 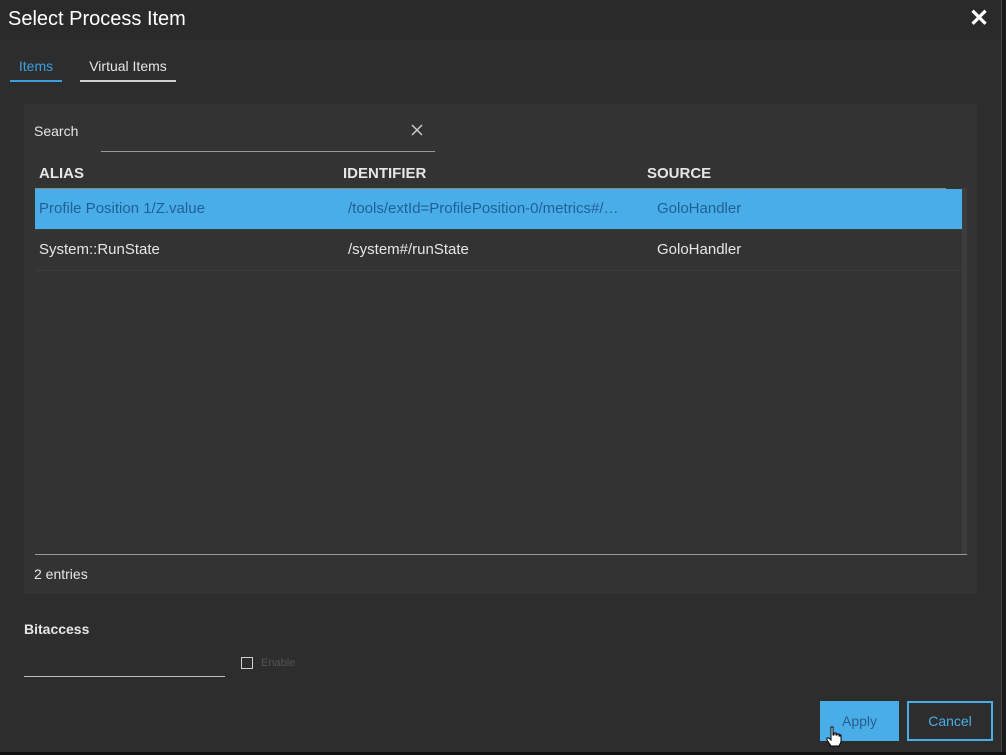 I want to click on bitaccess-label: Bitaccess, so click(x=57, y=629).